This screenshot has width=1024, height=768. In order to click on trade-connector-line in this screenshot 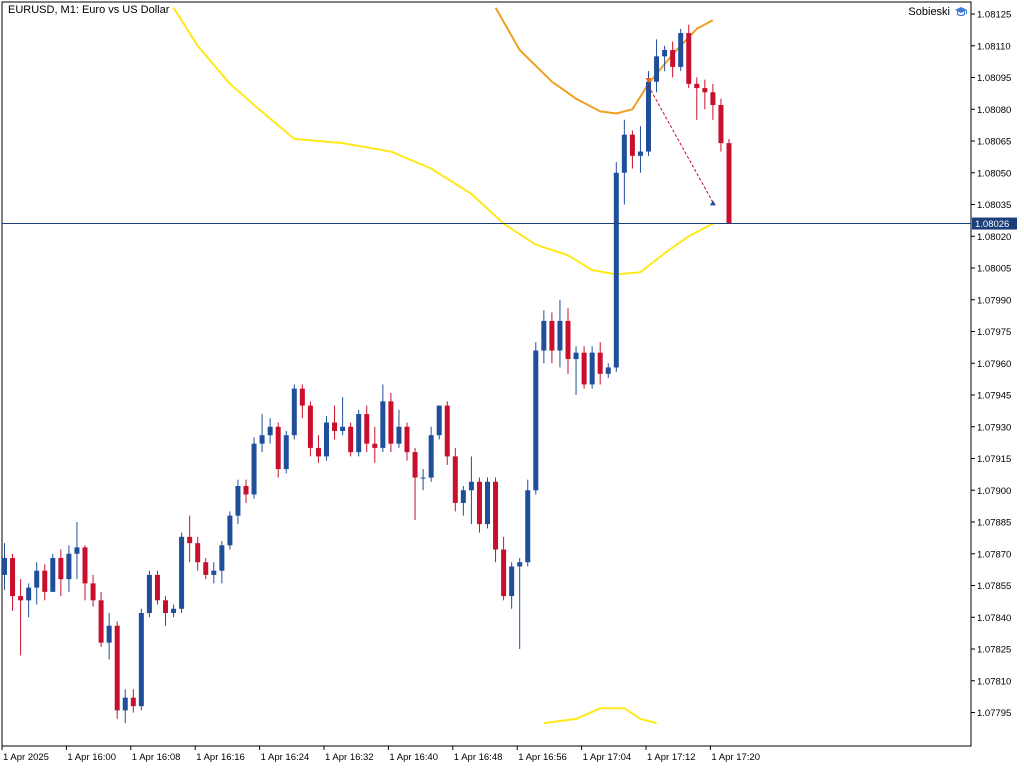, I will do `click(681, 144)`.